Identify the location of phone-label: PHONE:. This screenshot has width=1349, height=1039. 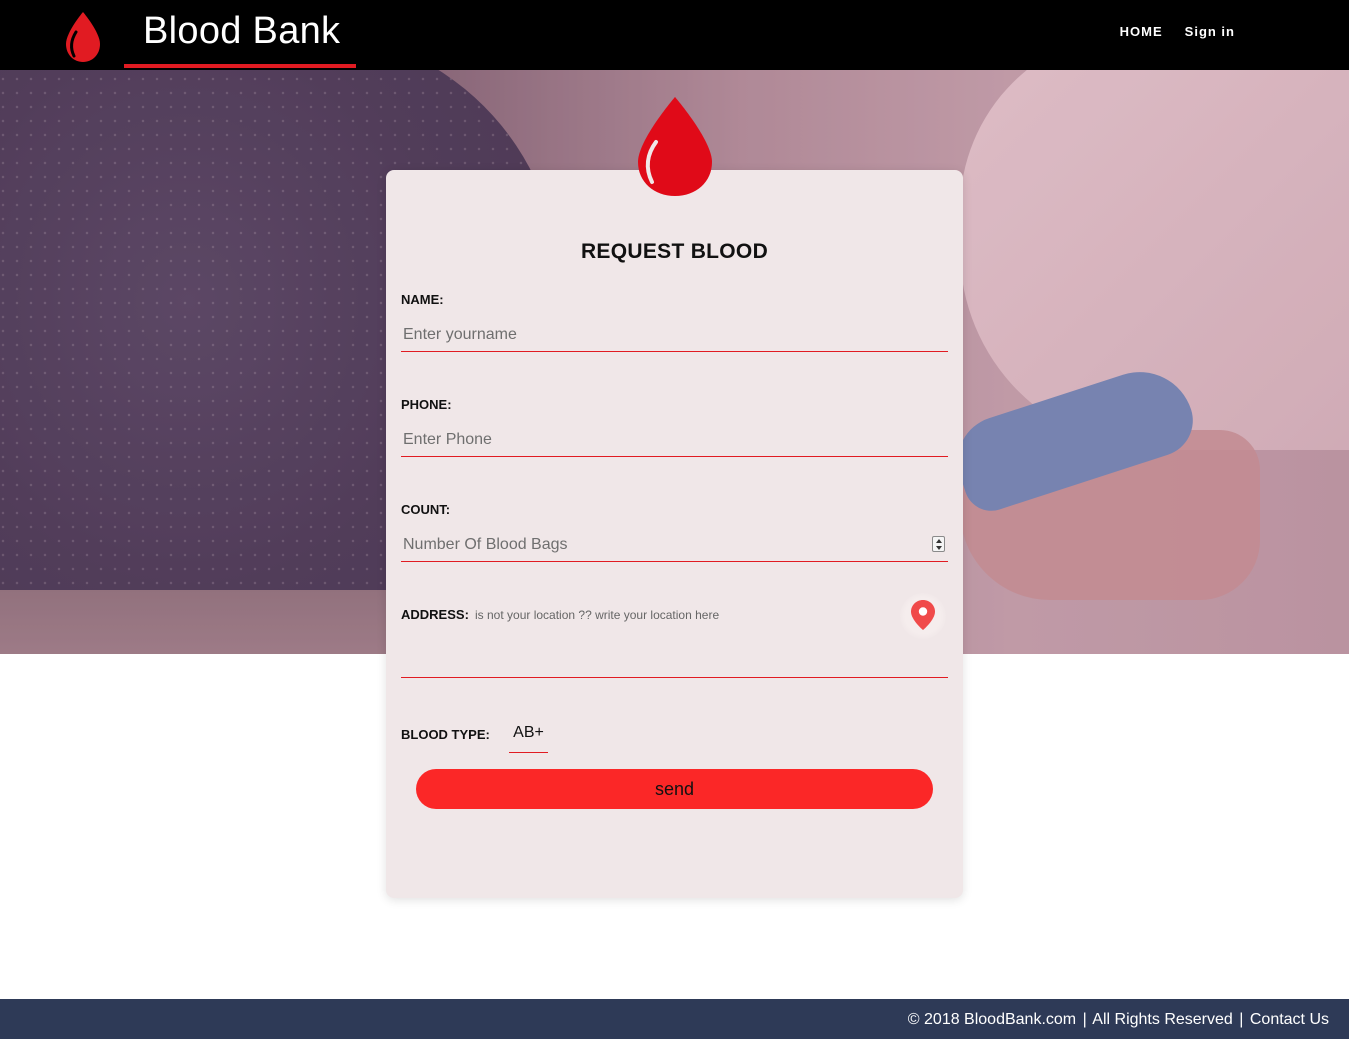
(426, 404).